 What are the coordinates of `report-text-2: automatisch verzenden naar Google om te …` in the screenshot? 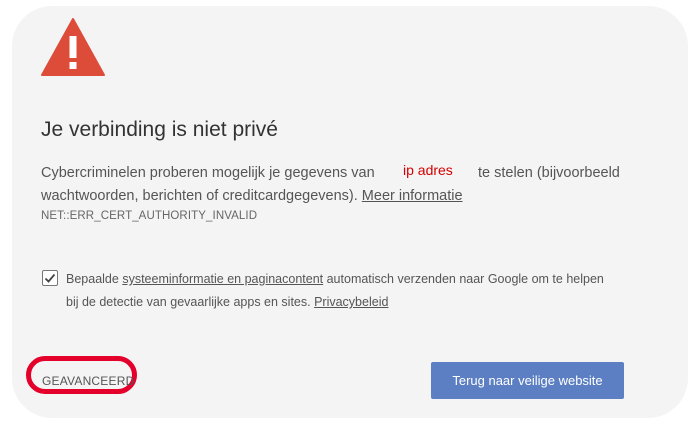 It's located at (465, 279).